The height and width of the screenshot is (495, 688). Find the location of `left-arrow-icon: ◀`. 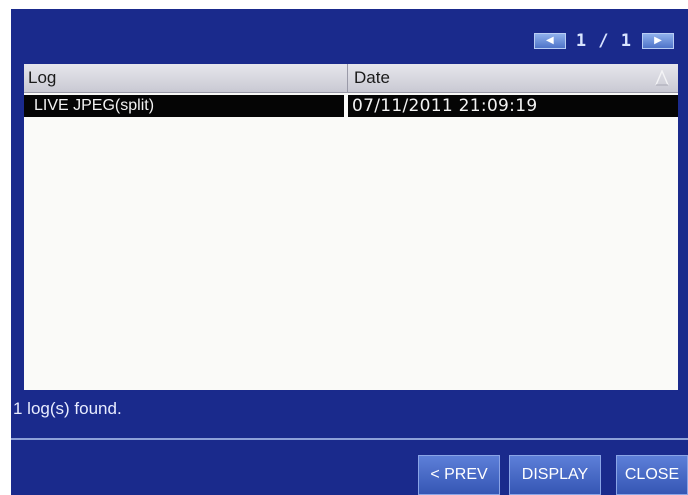

left-arrow-icon: ◀ is located at coordinates (549, 40).